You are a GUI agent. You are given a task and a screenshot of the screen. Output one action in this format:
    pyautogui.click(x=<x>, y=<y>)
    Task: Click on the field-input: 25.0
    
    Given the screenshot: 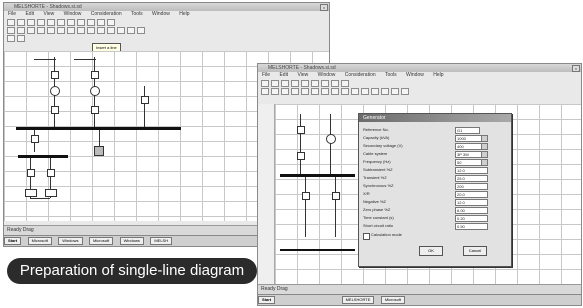 What is the action you would take?
    pyautogui.click(x=471, y=178)
    